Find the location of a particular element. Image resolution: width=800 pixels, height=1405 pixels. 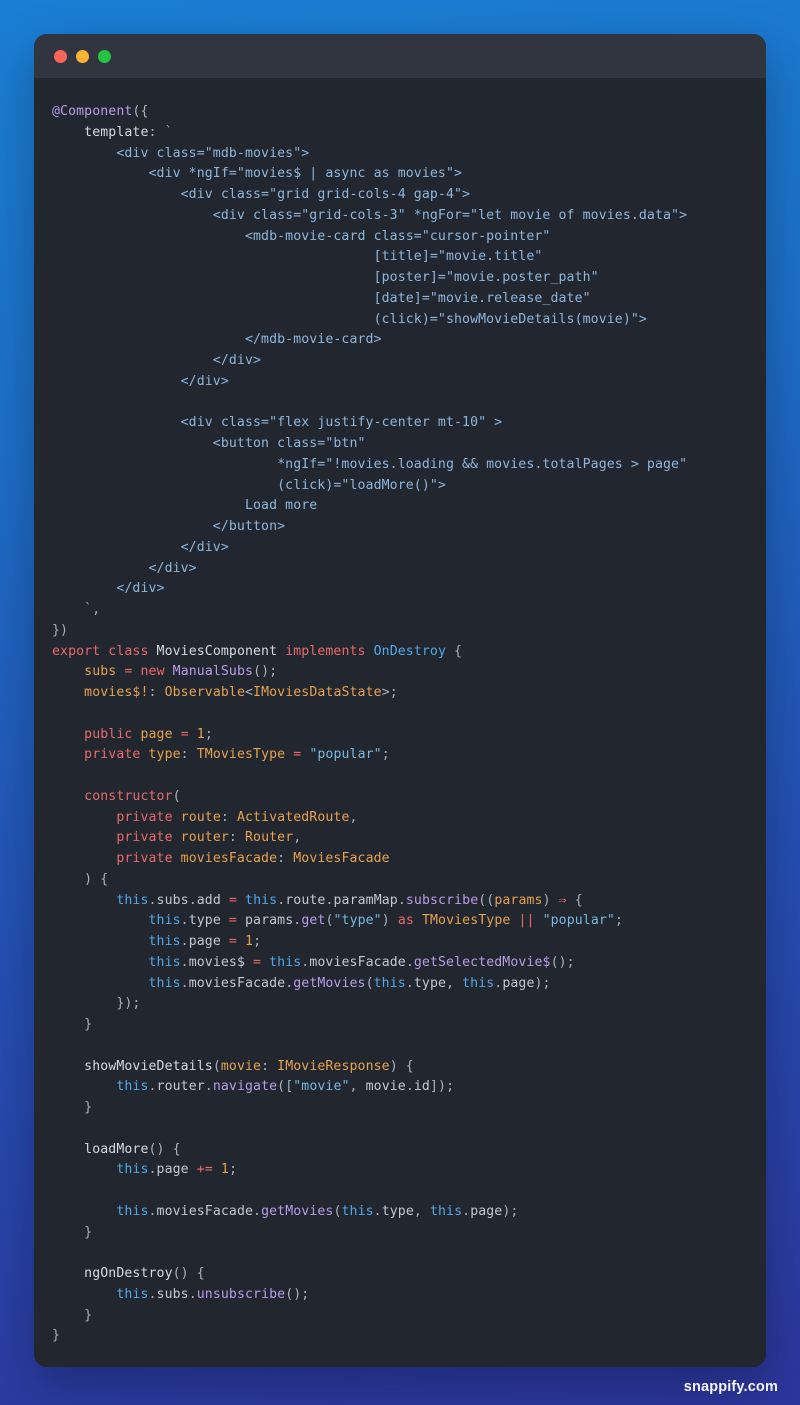

snappify-watermark: snappify.com is located at coordinates (730, 1387).